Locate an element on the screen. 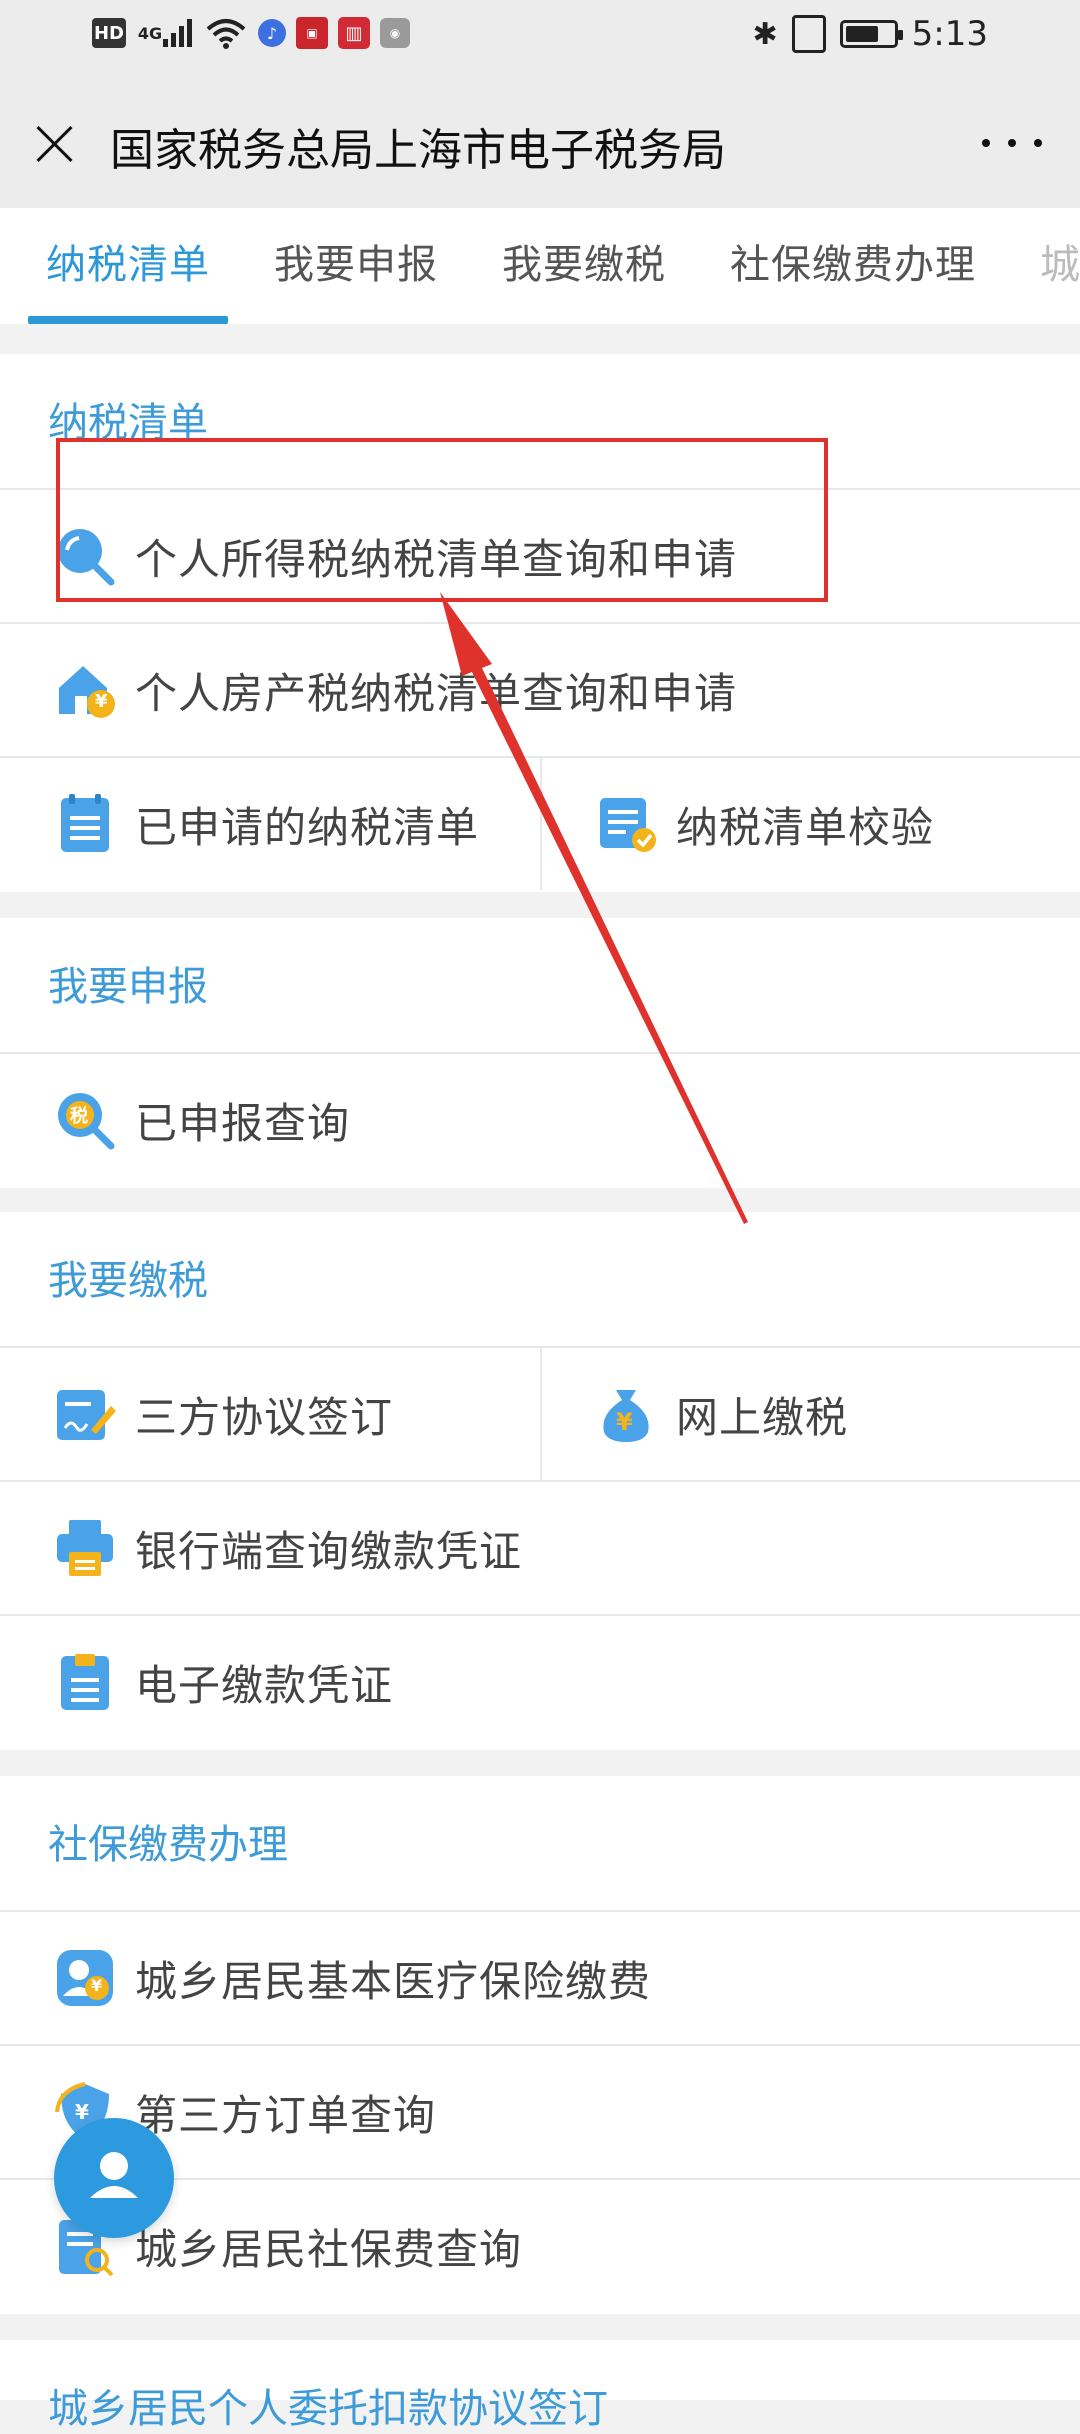 This screenshot has height=2434, width=1080. money-bag-icon: ¥ is located at coordinates (626, 1414).